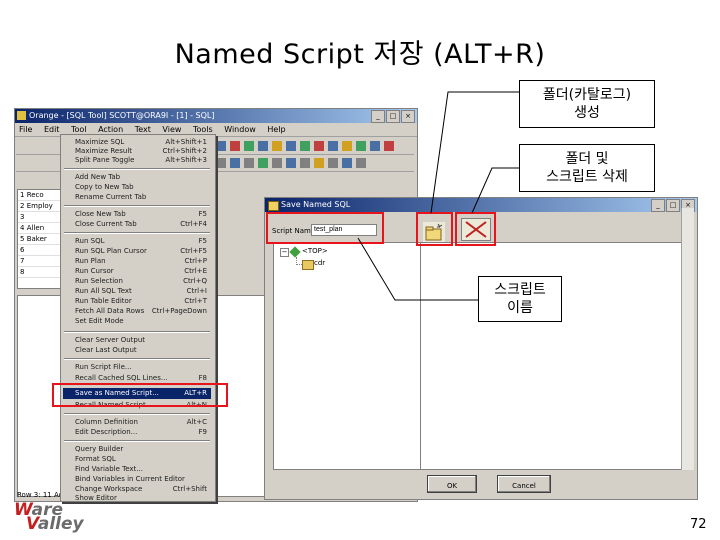  I want to click on callout-leader-lines, so click(438, 196).